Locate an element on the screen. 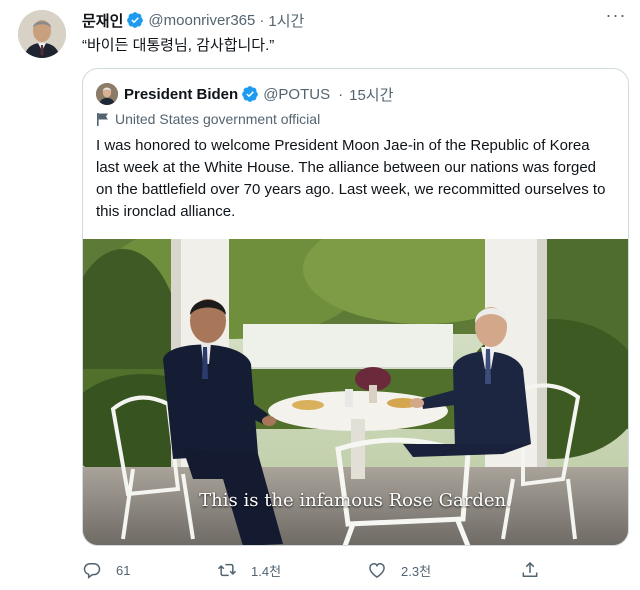 Image resolution: width=640 pixels, height=590 pixels. author-avatar is located at coordinates (42, 34).